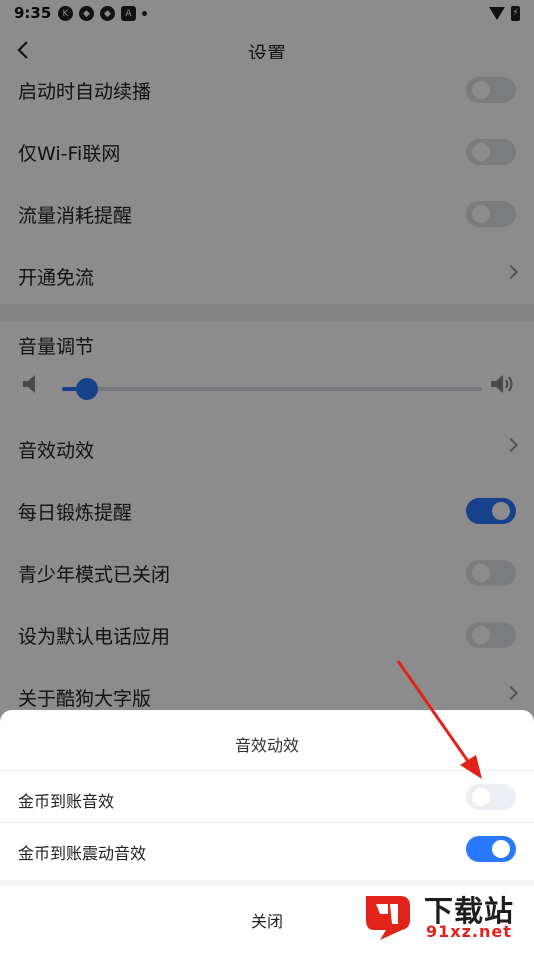  I want to click on watermark-url: 91xz.net, so click(469, 931).